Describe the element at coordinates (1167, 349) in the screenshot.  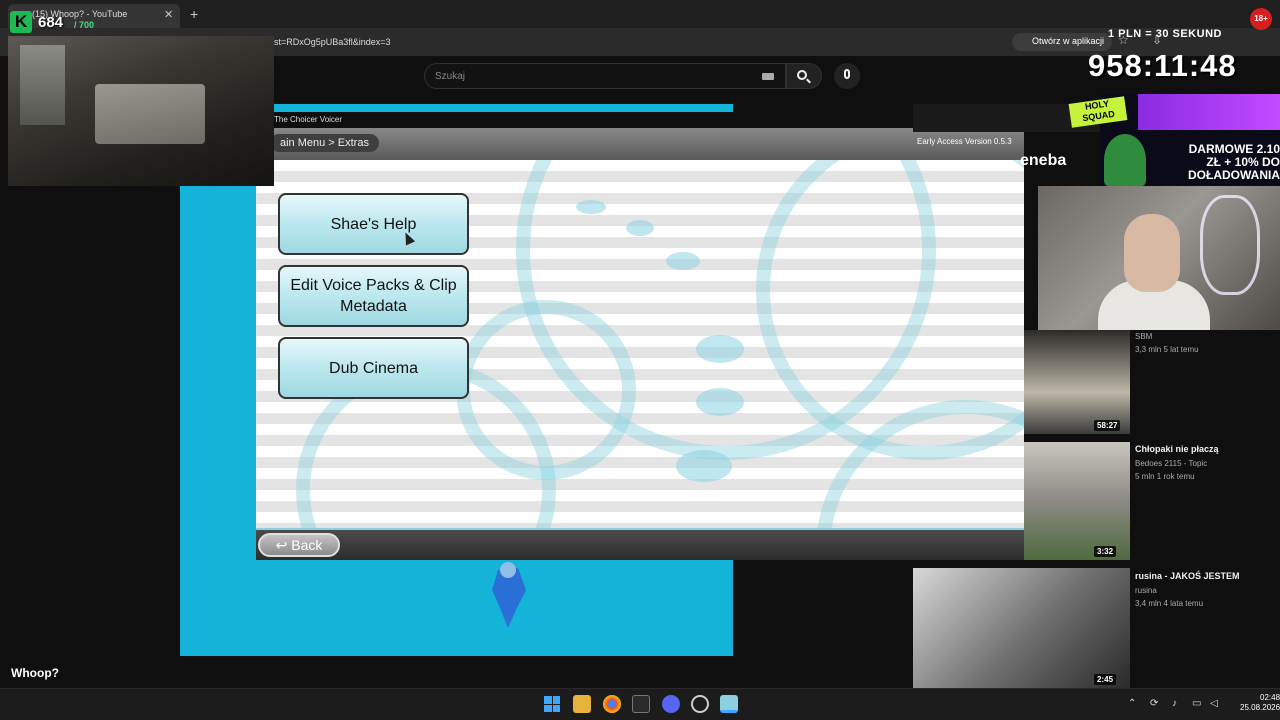
I see `video-meta: 3,3 mln 5 lat temu` at that location.